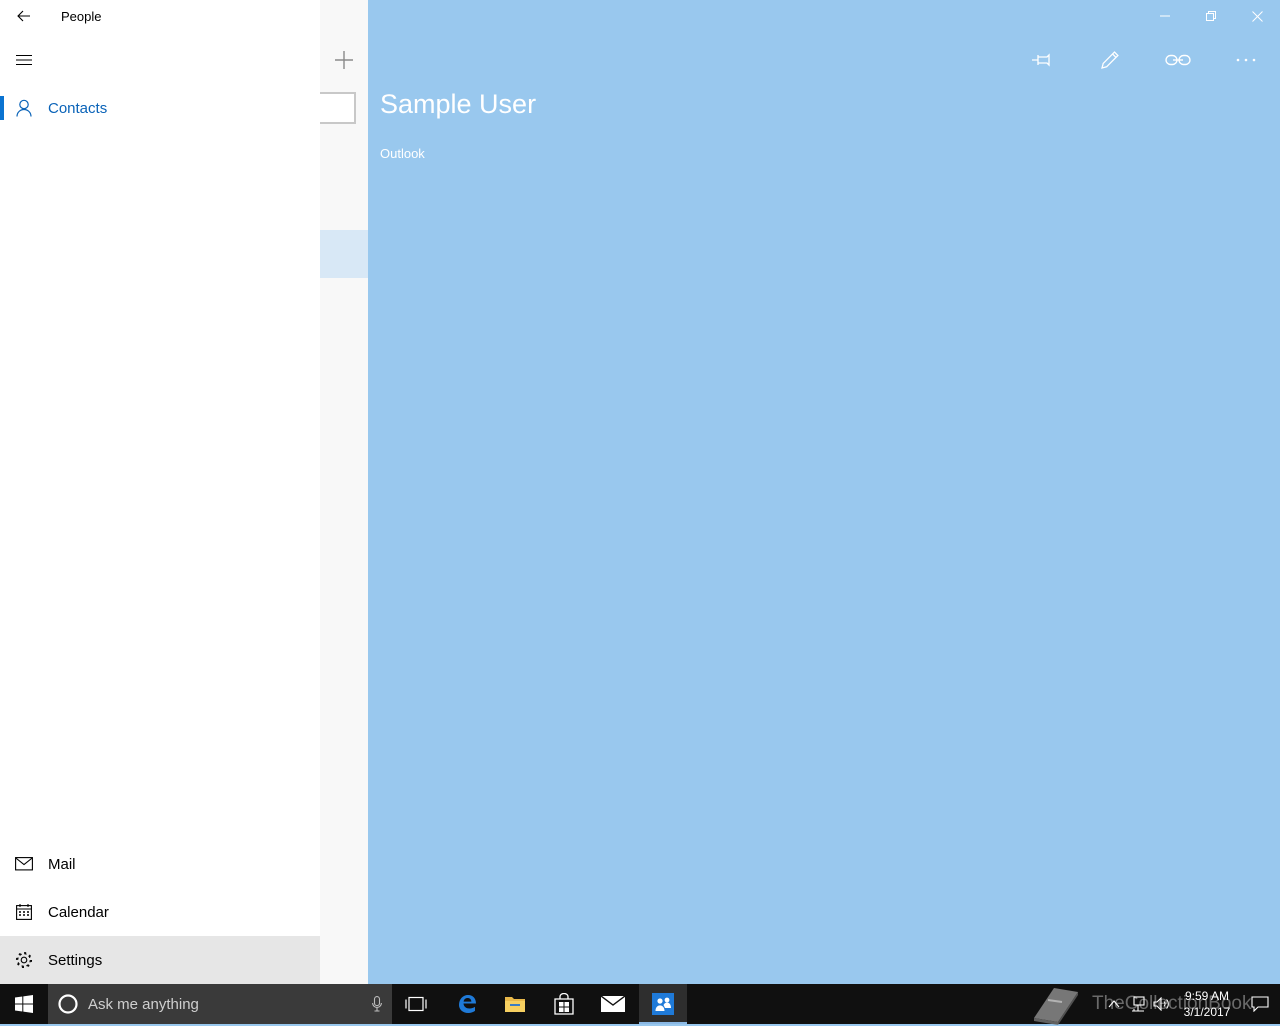 Image resolution: width=1280 pixels, height=1026 pixels. I want to click on contact-list-pane, so click(344, 492).